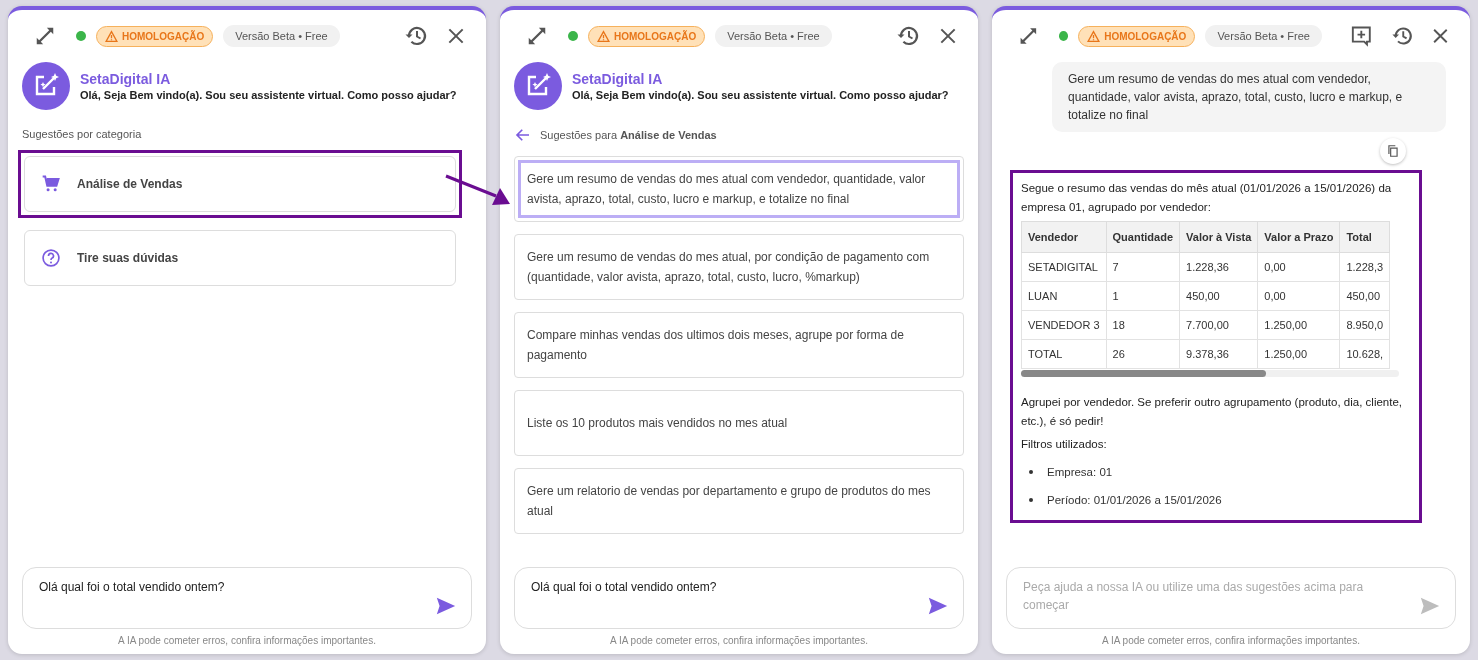  I want to click on filter-item: Período: 01/01/2026 a 15/01/2026, so click(1134, 500).